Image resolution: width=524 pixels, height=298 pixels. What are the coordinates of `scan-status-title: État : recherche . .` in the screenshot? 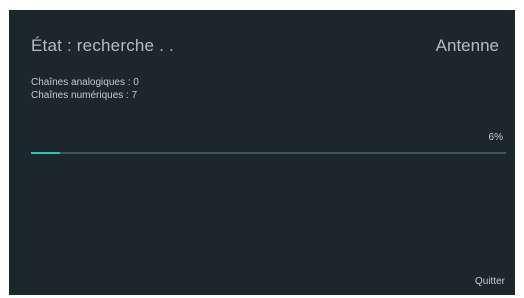 It's located at (102, 45).